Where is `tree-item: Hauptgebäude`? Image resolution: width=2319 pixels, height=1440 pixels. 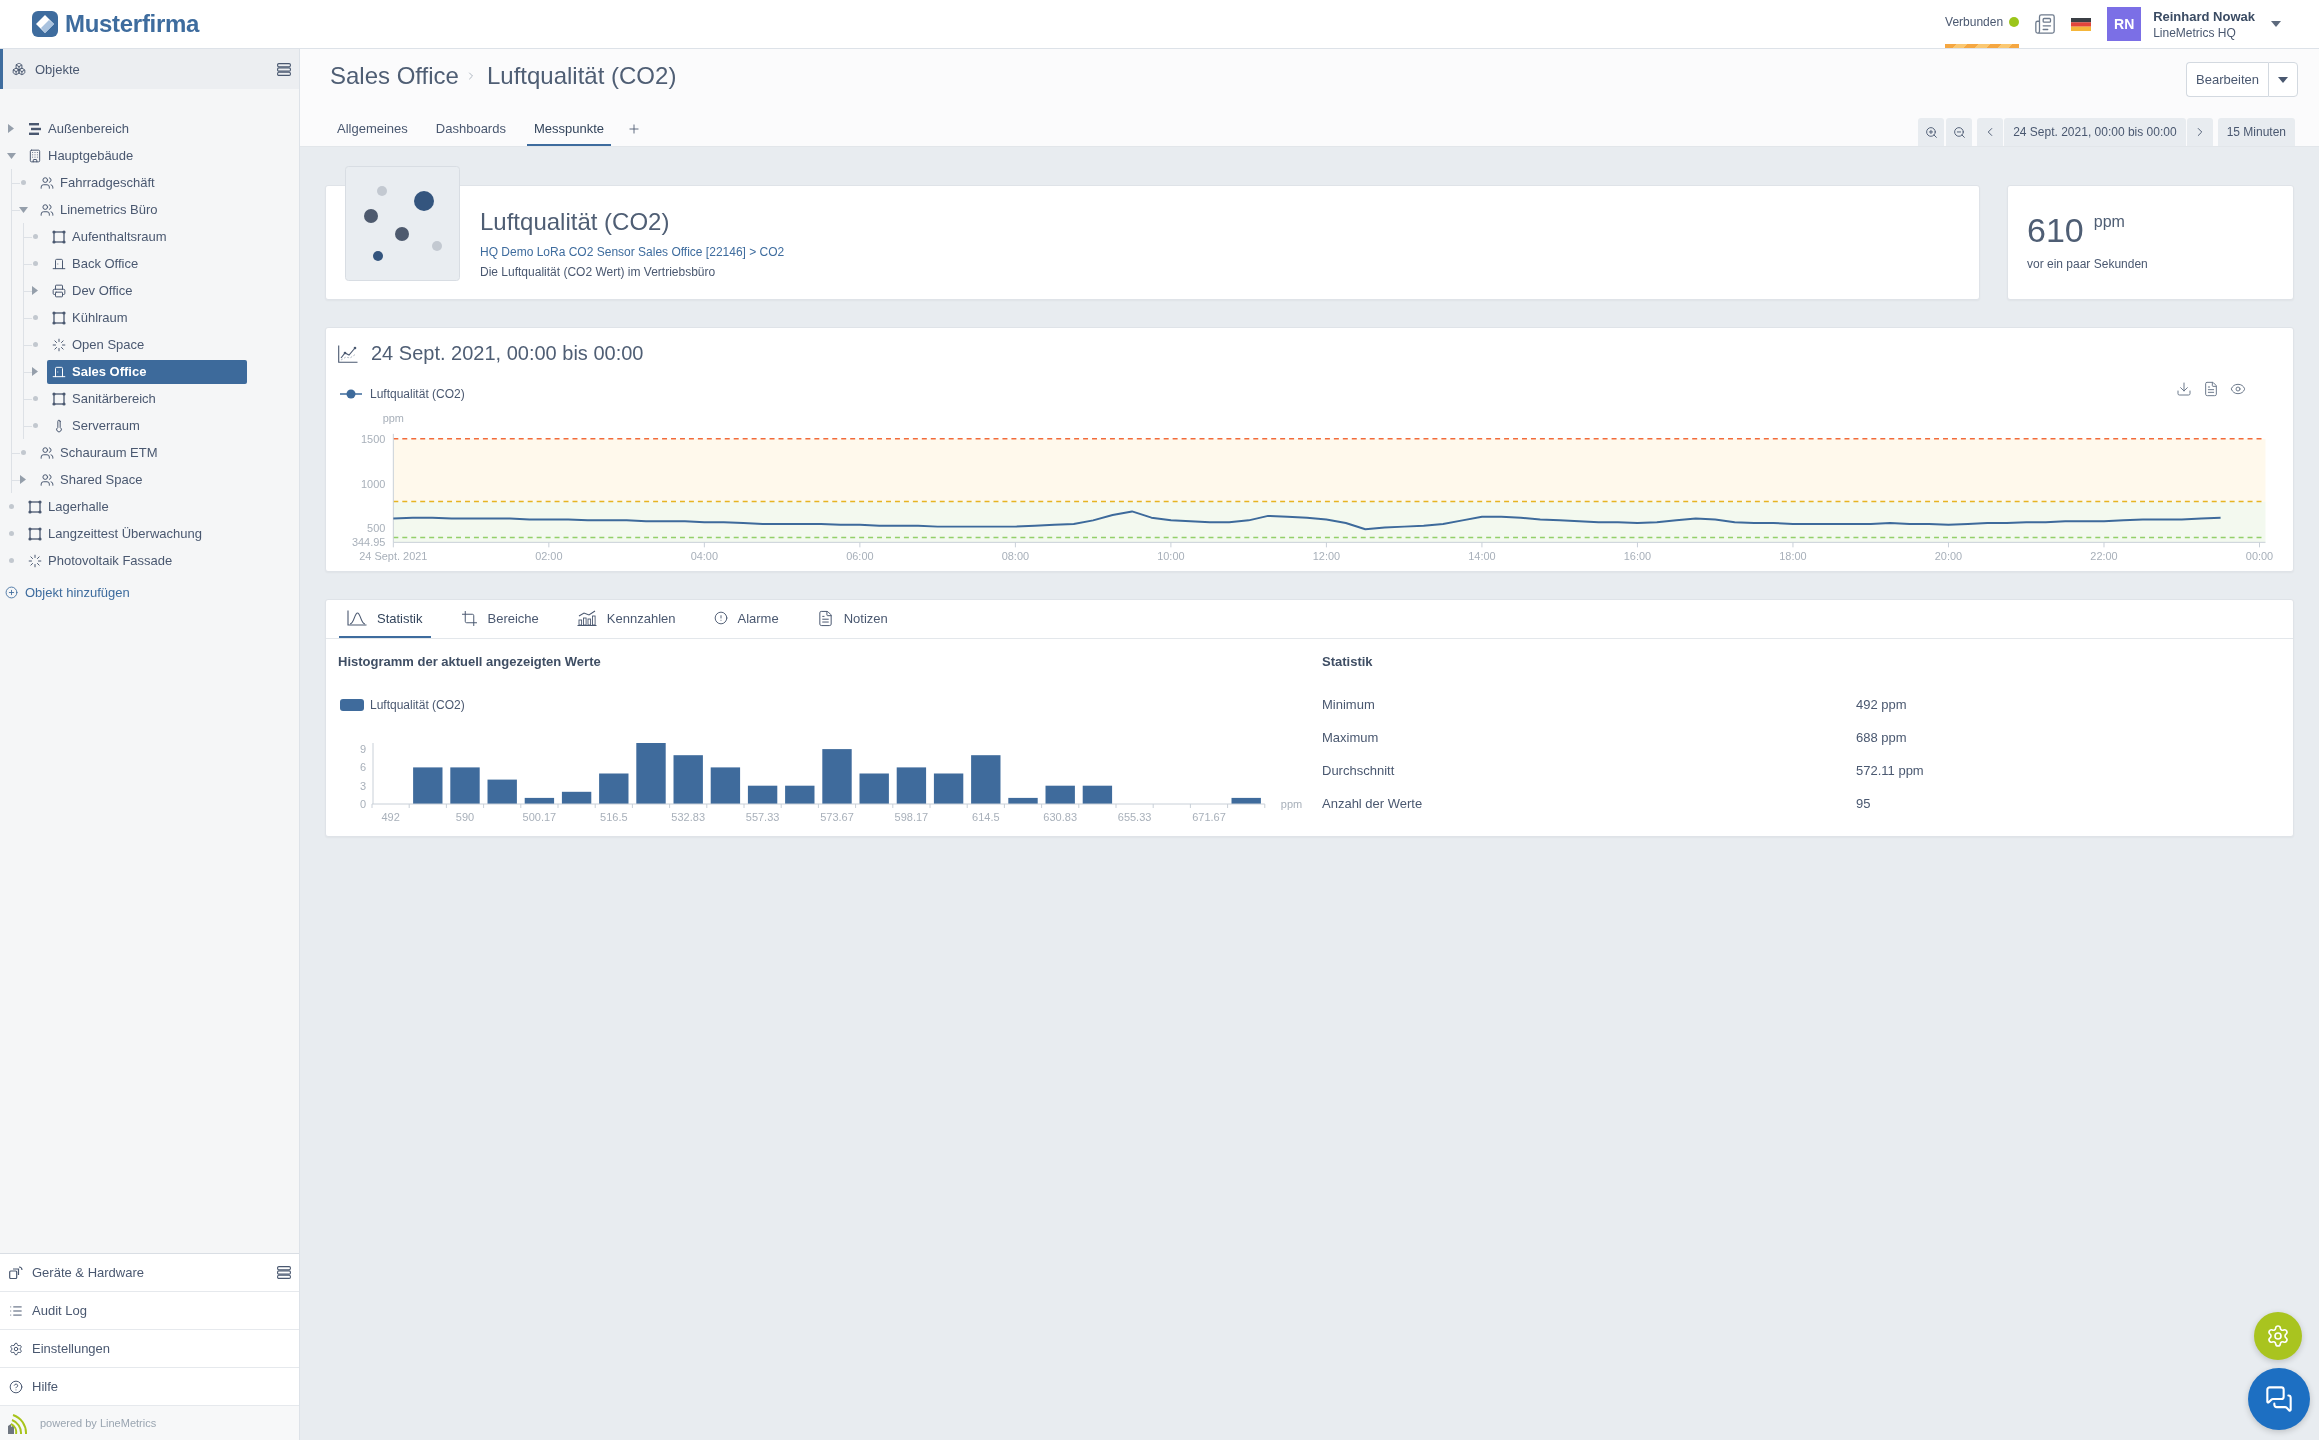
tree-item: Hauptgebäude is located at coordinates (81, 155).